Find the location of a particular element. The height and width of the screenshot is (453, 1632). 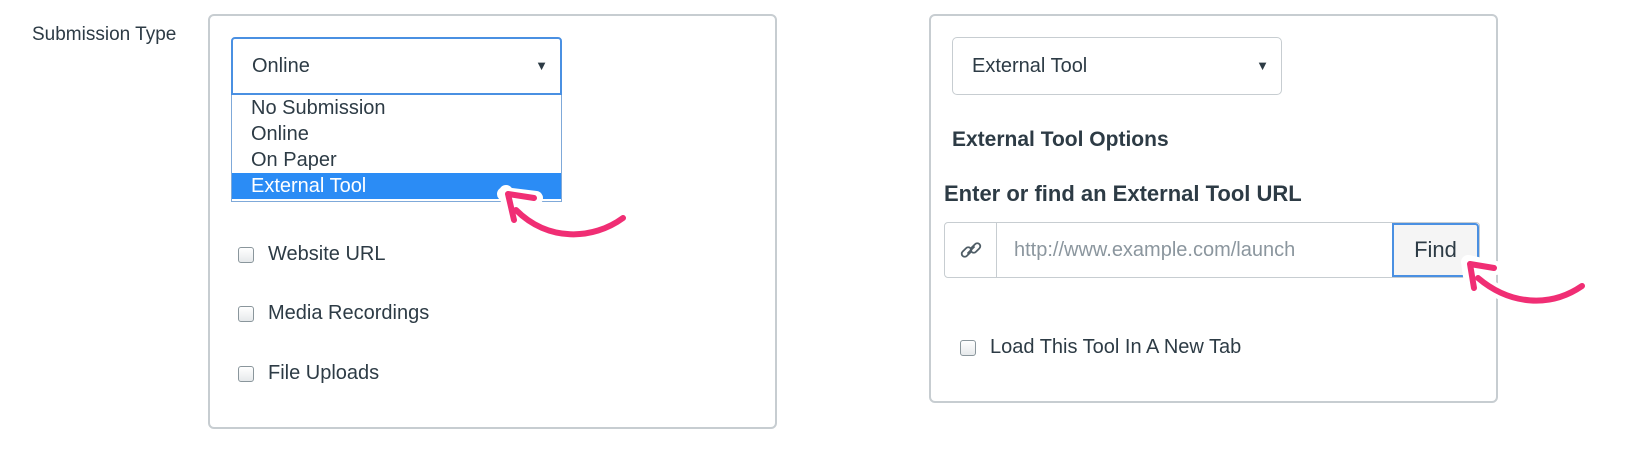

submission-type-select: Online ▼ is located at coordinates (396, 66).